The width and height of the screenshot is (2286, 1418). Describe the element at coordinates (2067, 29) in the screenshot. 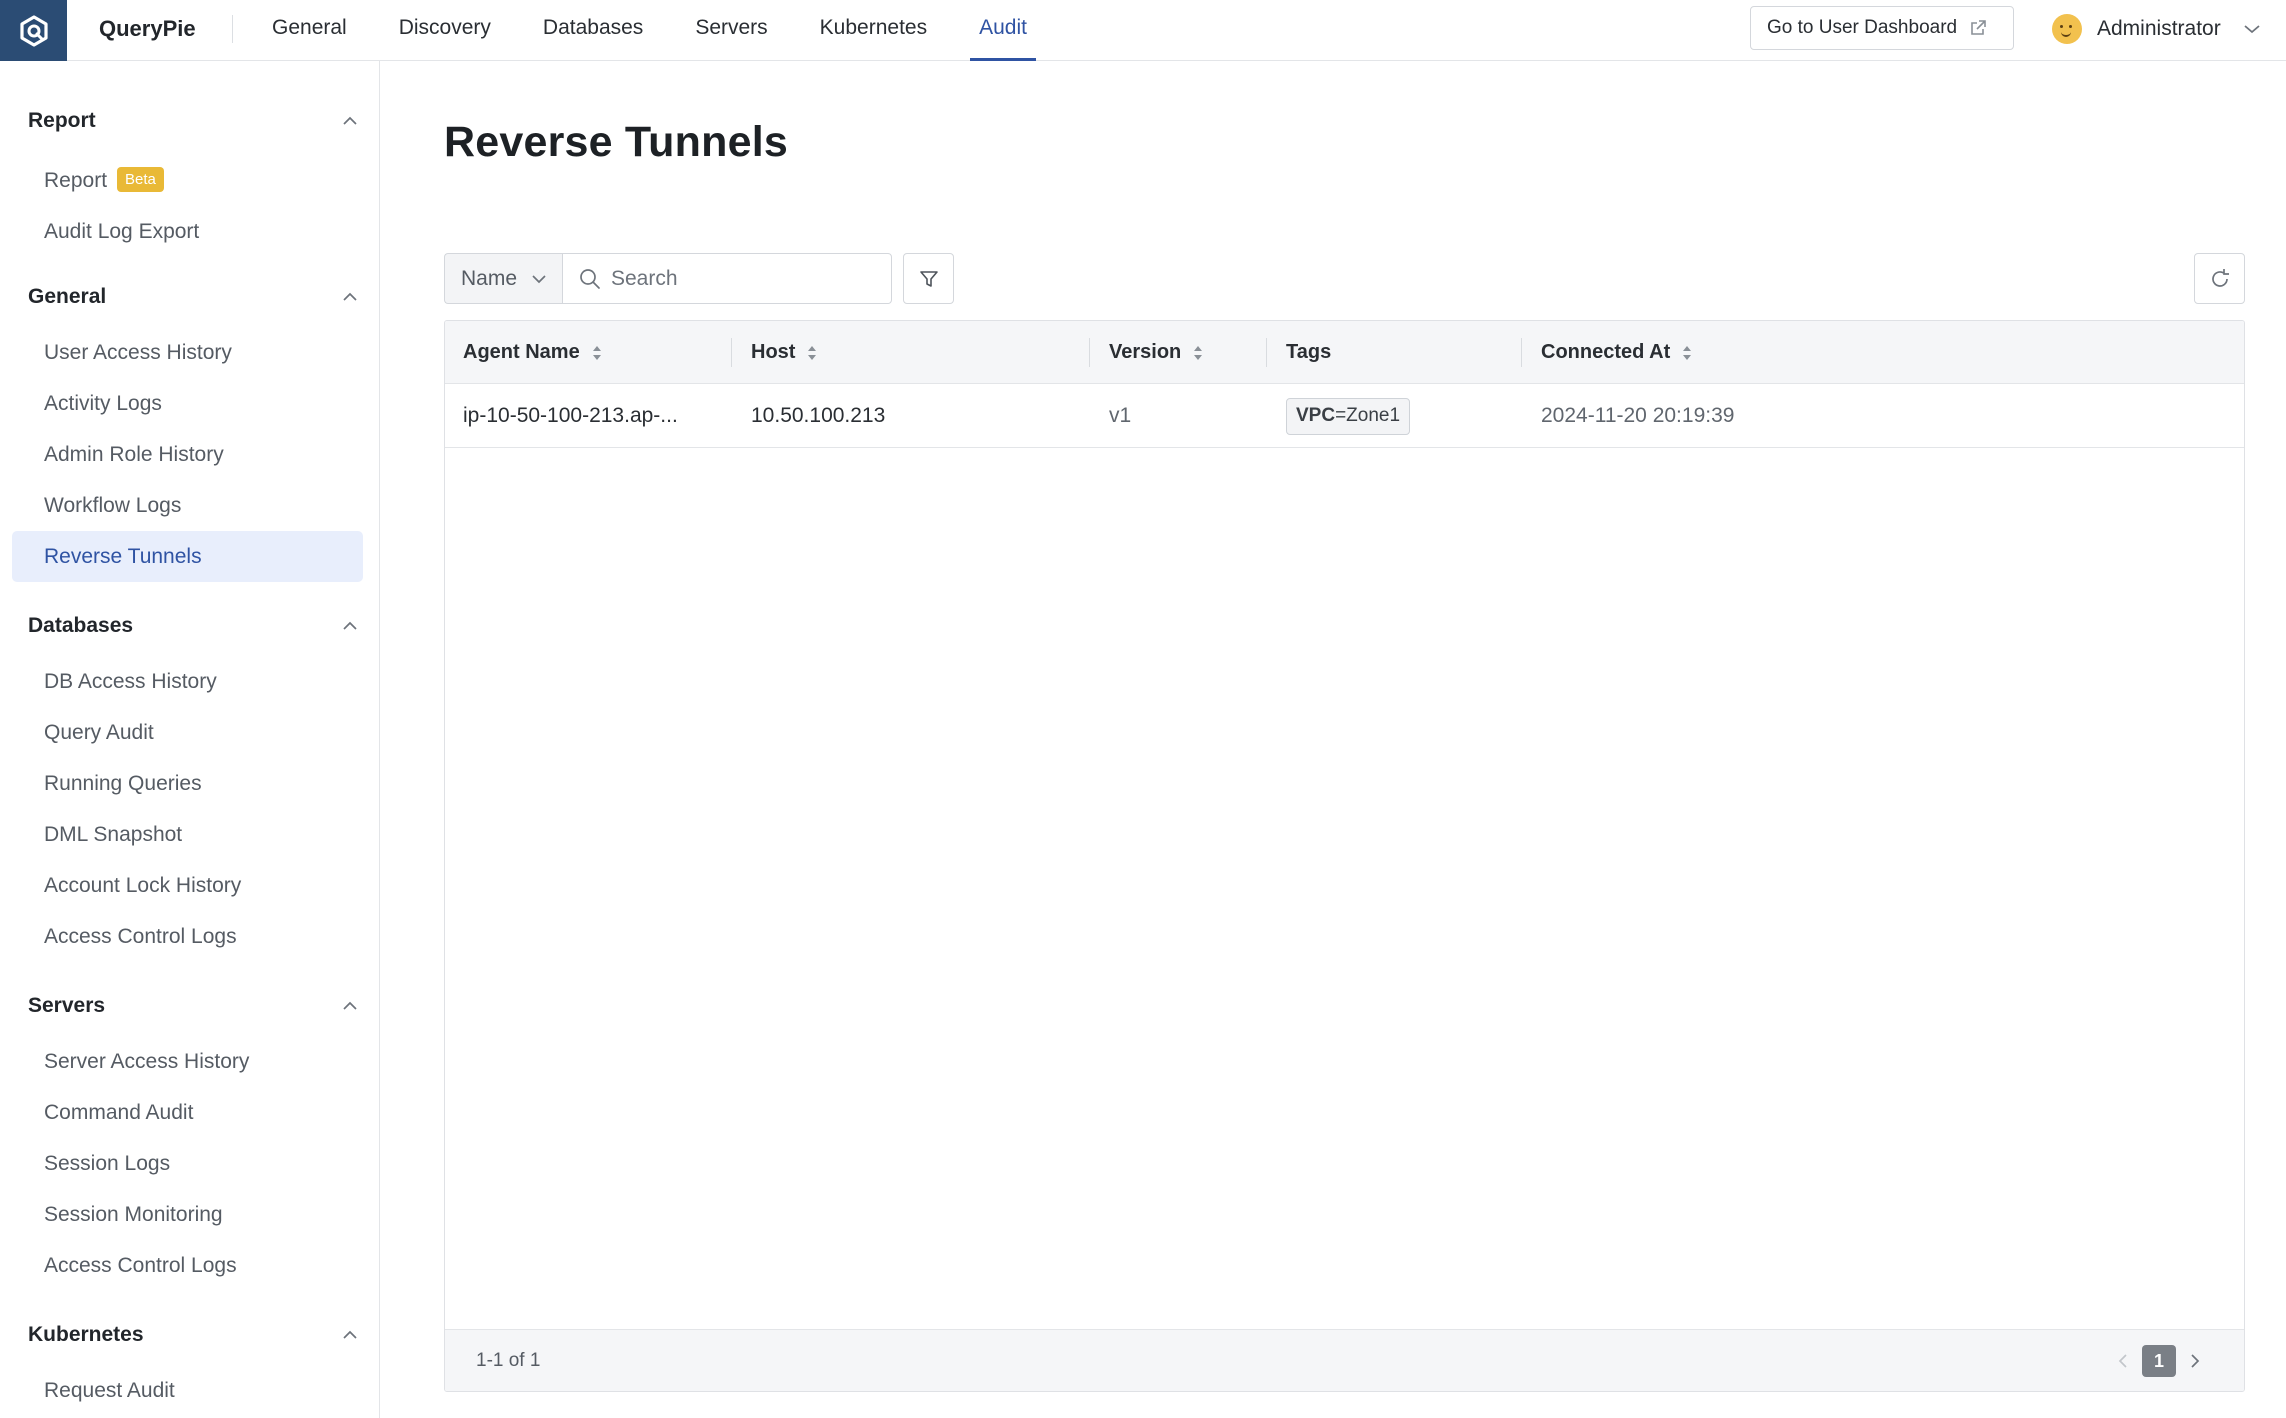

I see `avatar` at that location.